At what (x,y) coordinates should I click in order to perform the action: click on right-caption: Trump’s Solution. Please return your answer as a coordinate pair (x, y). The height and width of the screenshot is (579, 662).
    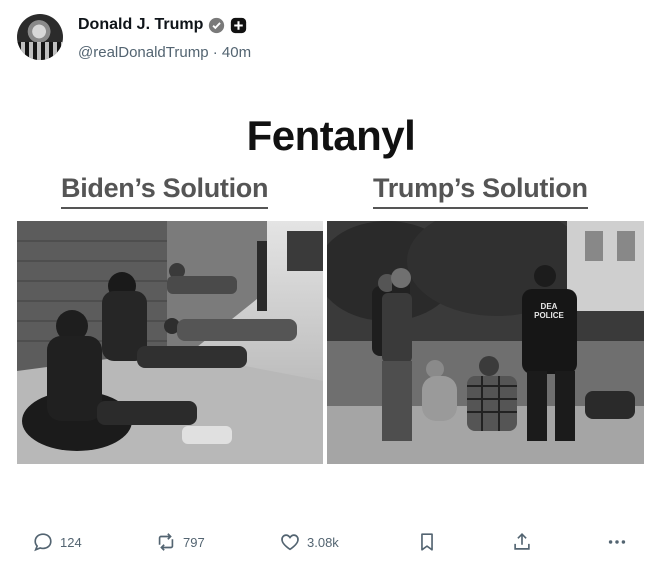
    Looking at the image, I should click on (480, 191).